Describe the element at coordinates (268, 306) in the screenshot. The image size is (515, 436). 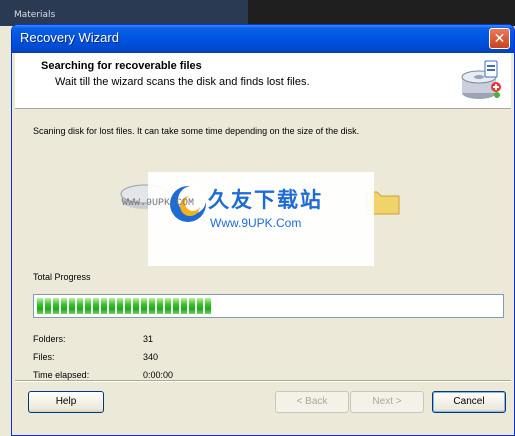
I see `total-progress-bar` at that location.